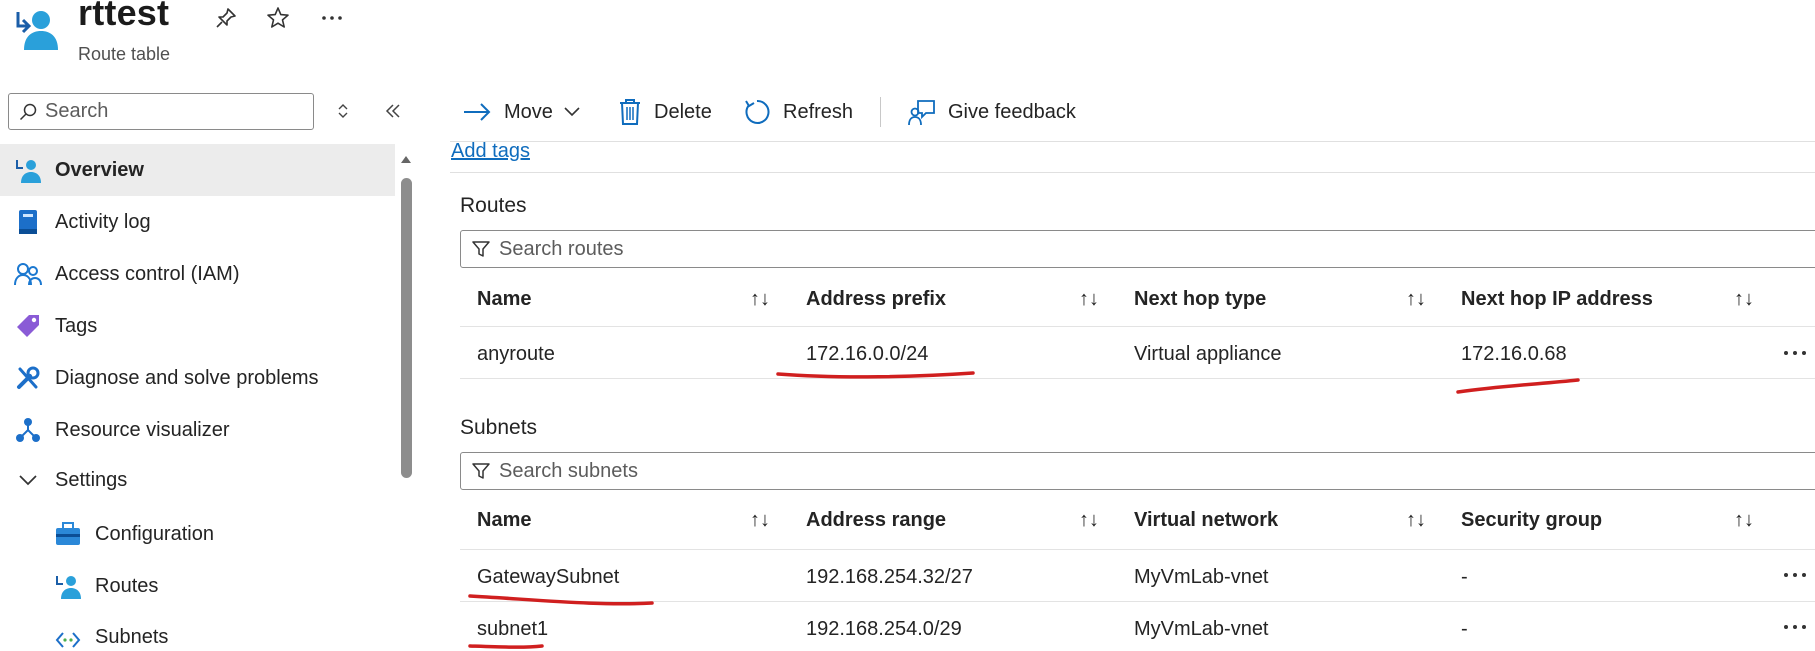 The width and height of the screenshot is (1815, 651). I want to click on sidebar-item-label: Routes, so click(127, 585).